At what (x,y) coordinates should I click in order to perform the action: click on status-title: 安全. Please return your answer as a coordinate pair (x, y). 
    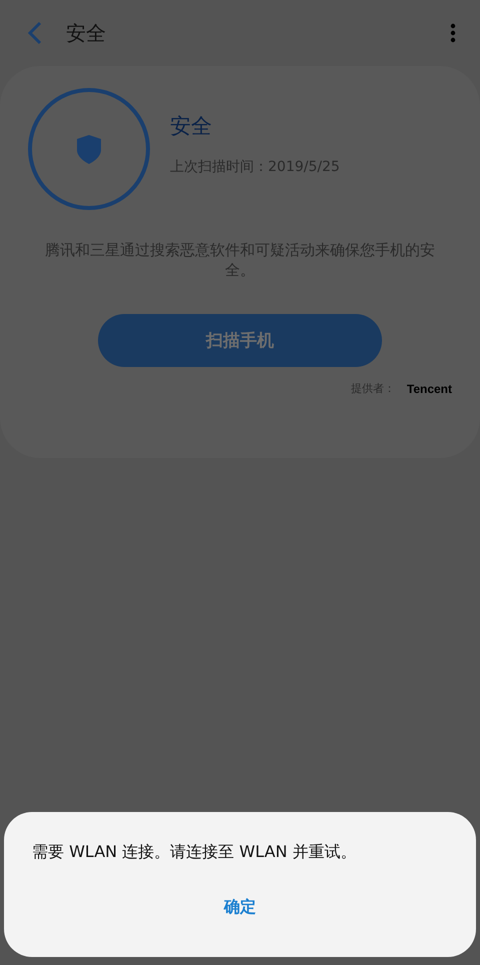
    Looking at the image, I should click on (191, 126).